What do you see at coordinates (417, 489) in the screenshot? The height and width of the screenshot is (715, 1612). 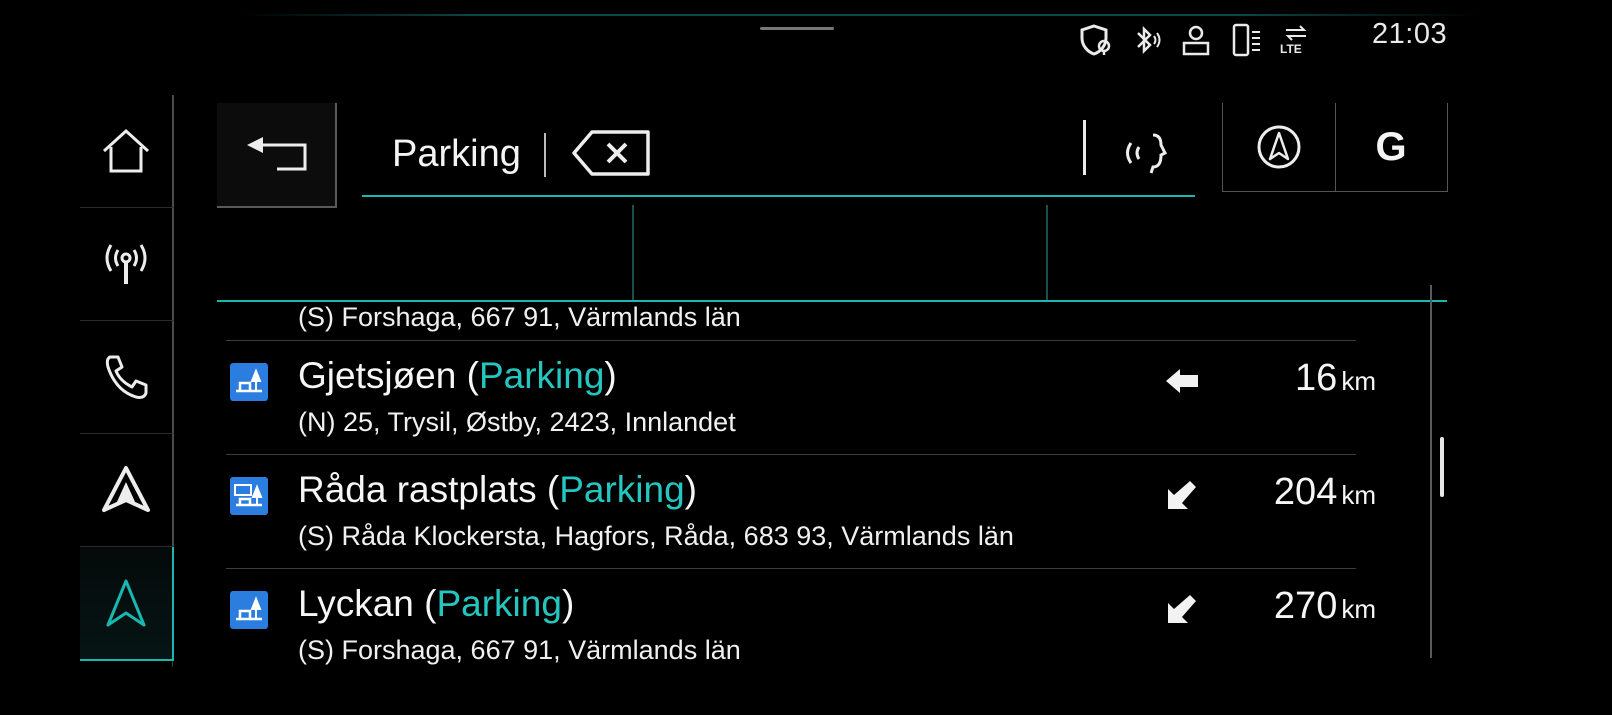 I see `result-name: Råda rastplats` at bounding box center [417, 489].